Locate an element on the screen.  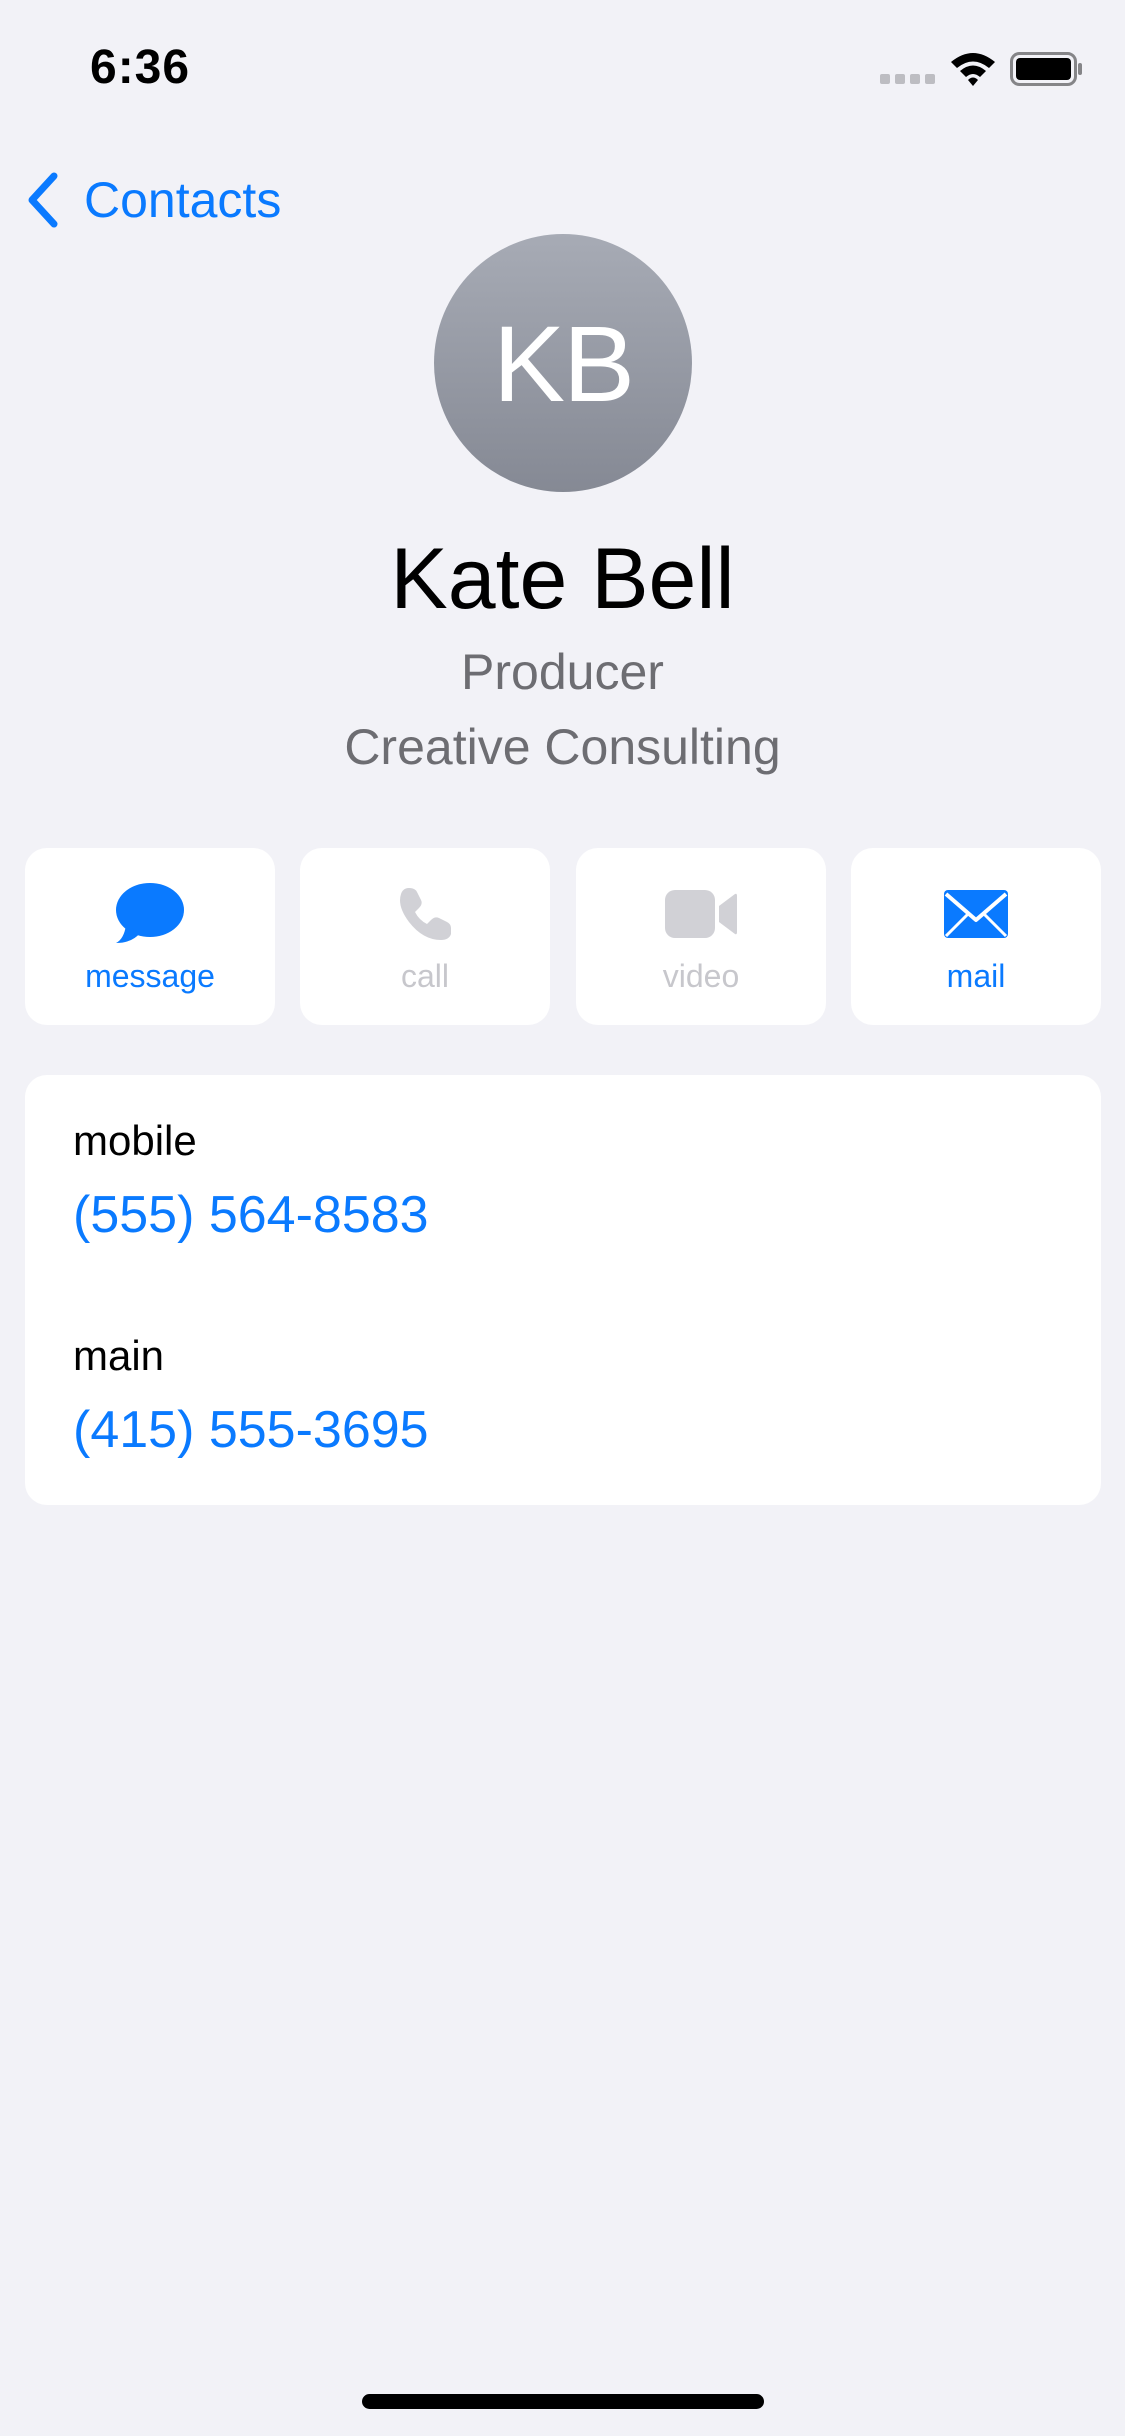
message-label: message is located at coordinates (150, 976).